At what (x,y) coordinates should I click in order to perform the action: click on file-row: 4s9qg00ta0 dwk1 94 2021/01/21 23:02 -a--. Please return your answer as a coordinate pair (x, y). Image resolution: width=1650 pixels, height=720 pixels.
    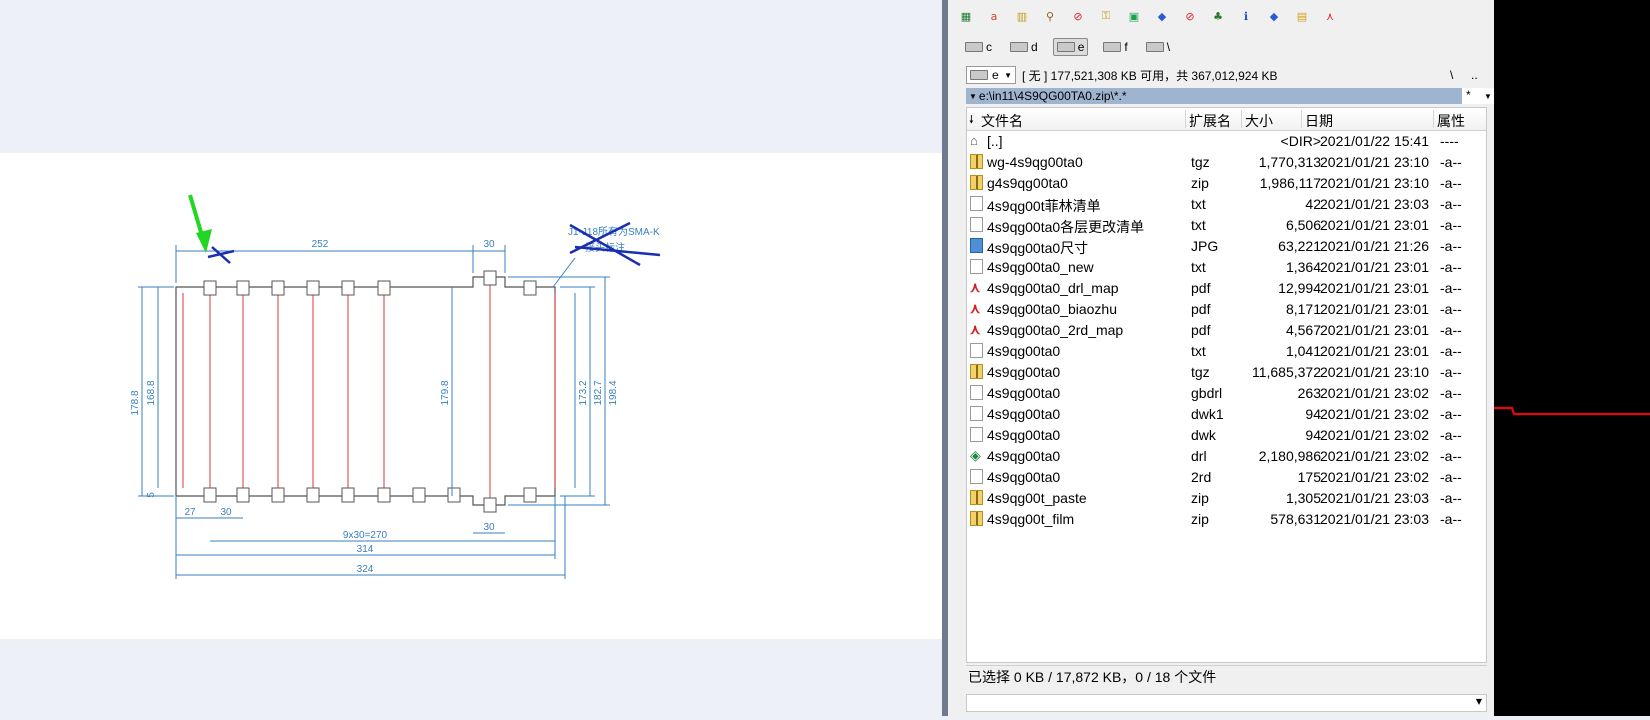
    Looking at the image, I should click on (1226, 414).